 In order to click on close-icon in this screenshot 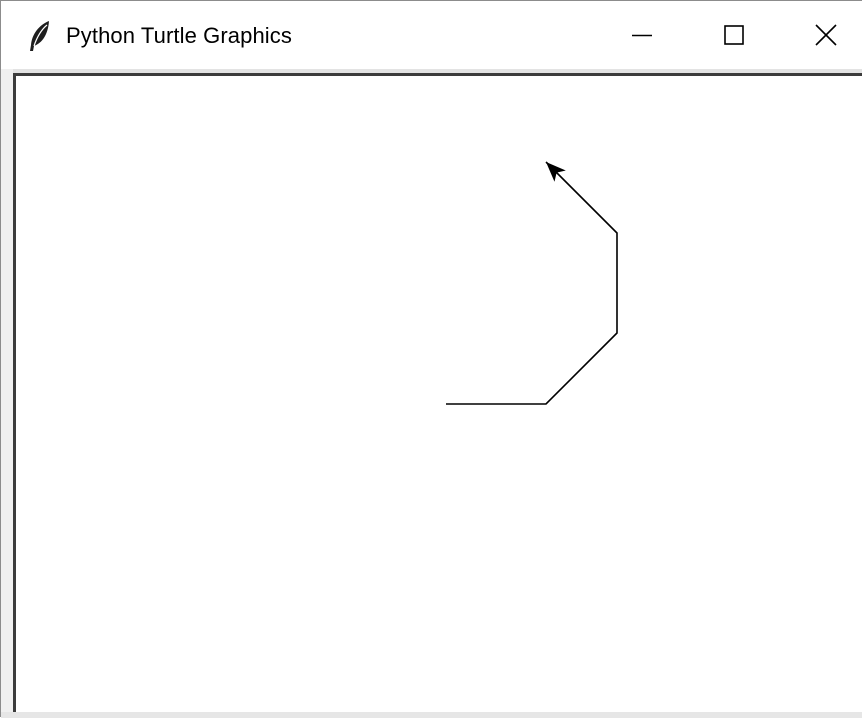, I will do `click(826, 35)`.